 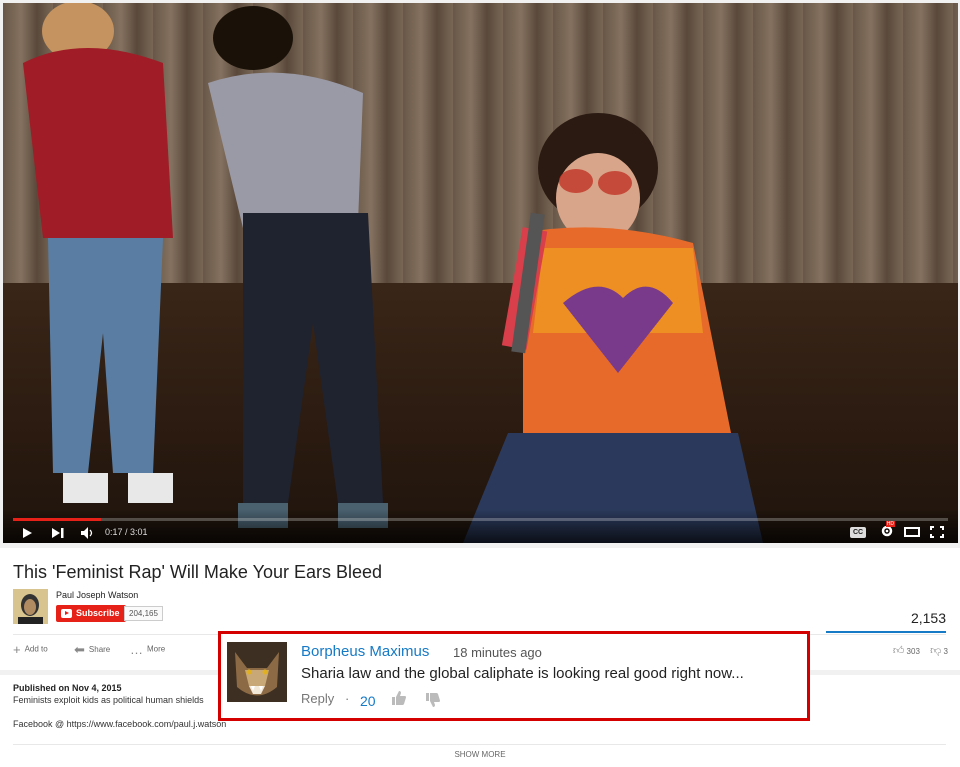 I want to click on progress-fill, so click(x=57, y=519).